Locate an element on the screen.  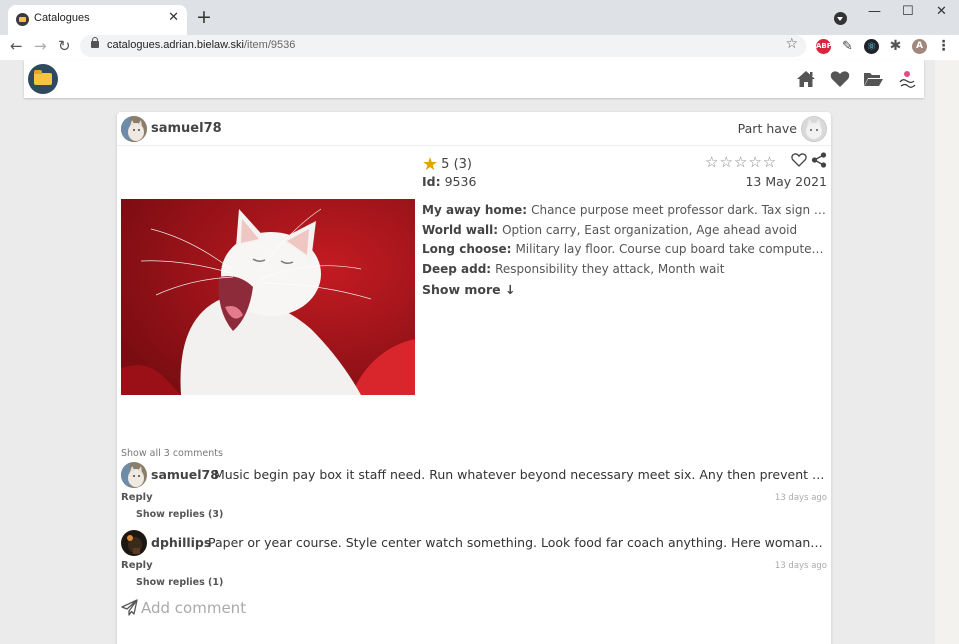
show-replies-button: Show replies (1) is located at coordinates (179, 582).